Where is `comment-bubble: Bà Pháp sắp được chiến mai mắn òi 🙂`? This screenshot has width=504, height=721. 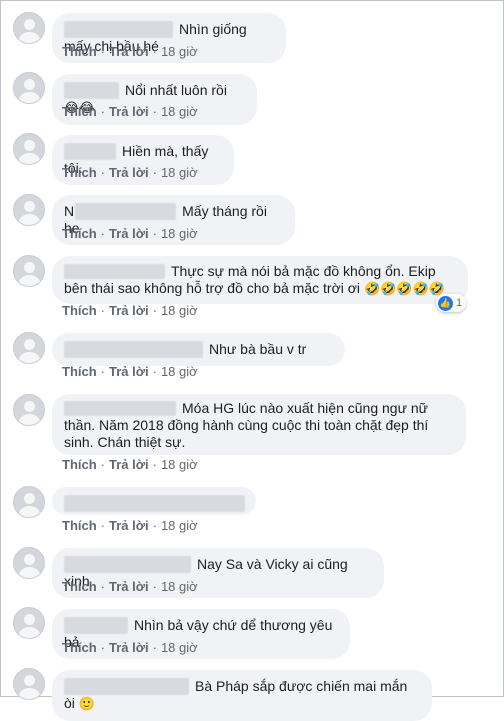 comment-bubble: Bà Pháp sắp được chiến mai mắn òi 🙂 is located at coordinates (242, 695).